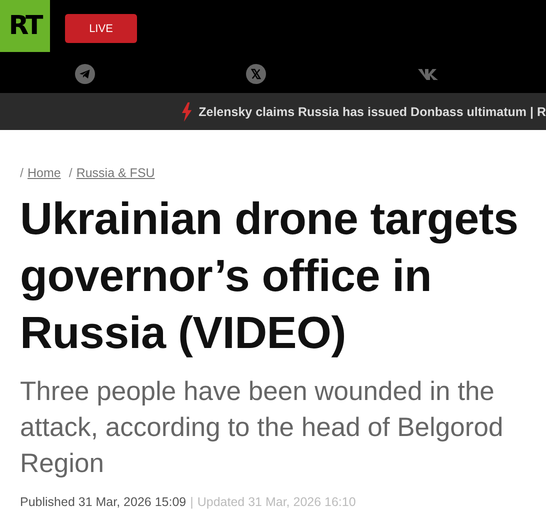 The width and height of the screenshot is (546, 528). Describe the element at coordinates (85, 74) in the screenshot. I see `telegram-icon` at that location.